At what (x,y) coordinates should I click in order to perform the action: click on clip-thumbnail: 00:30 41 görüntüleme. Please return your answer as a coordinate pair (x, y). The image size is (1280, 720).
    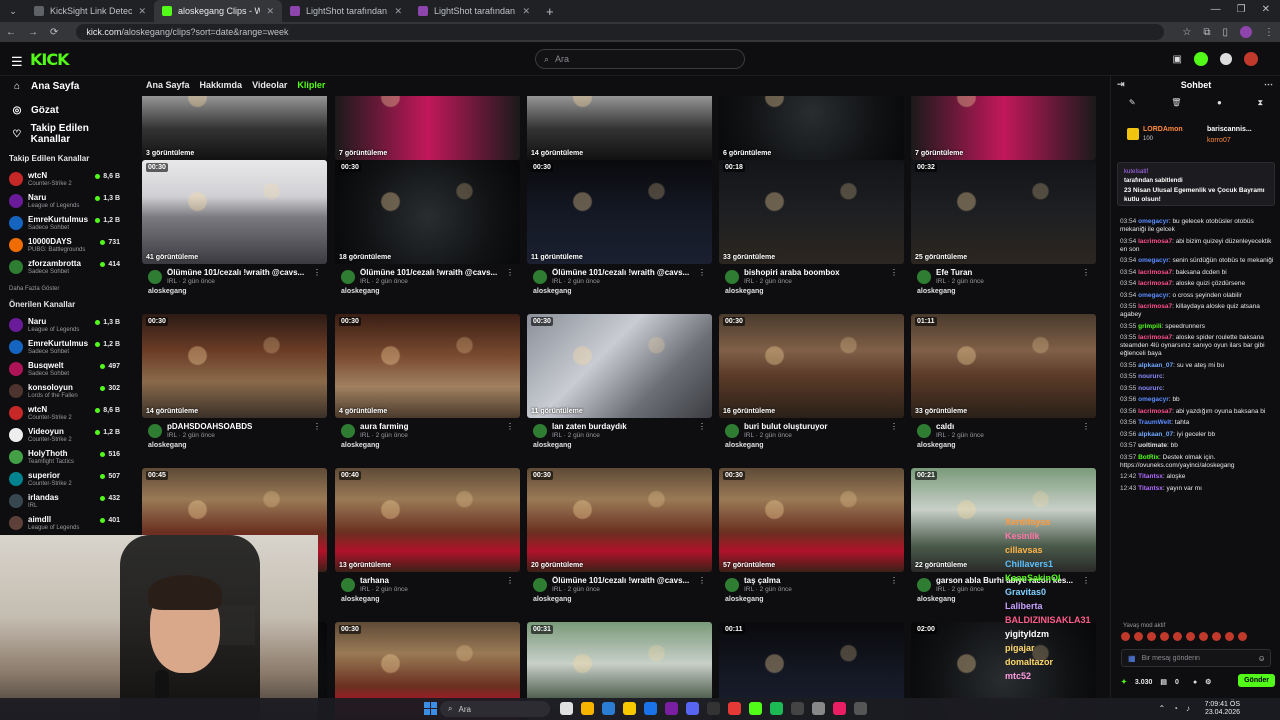
    Looking at the image, I should click on (234, 212).